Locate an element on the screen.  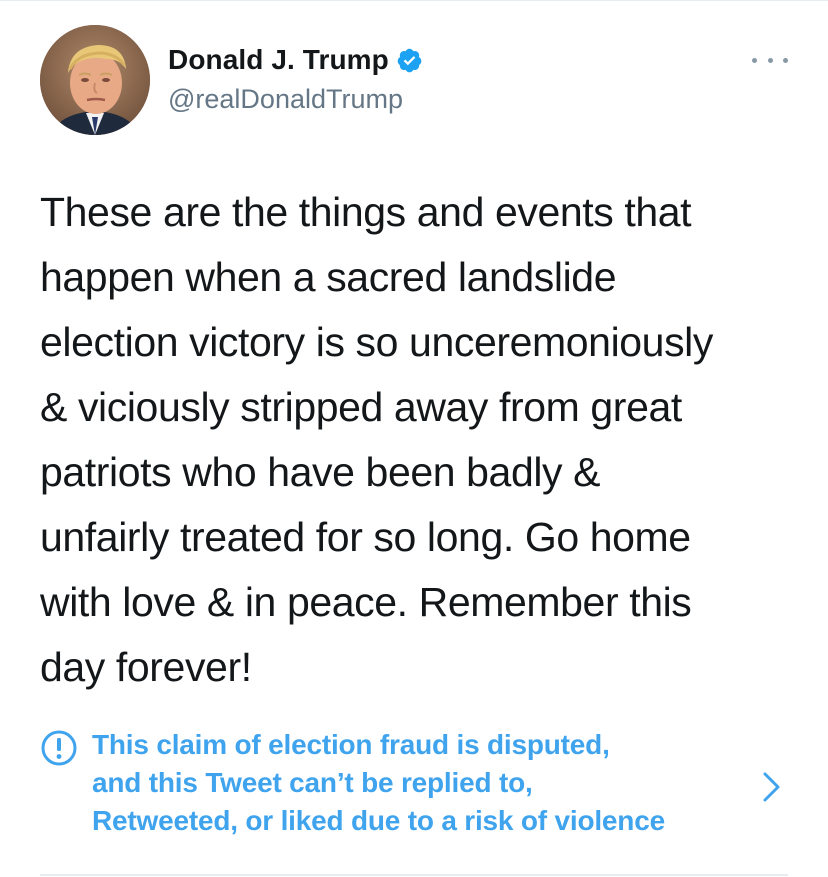
exclamation-circle-icon is located at coordinates (59, 748).